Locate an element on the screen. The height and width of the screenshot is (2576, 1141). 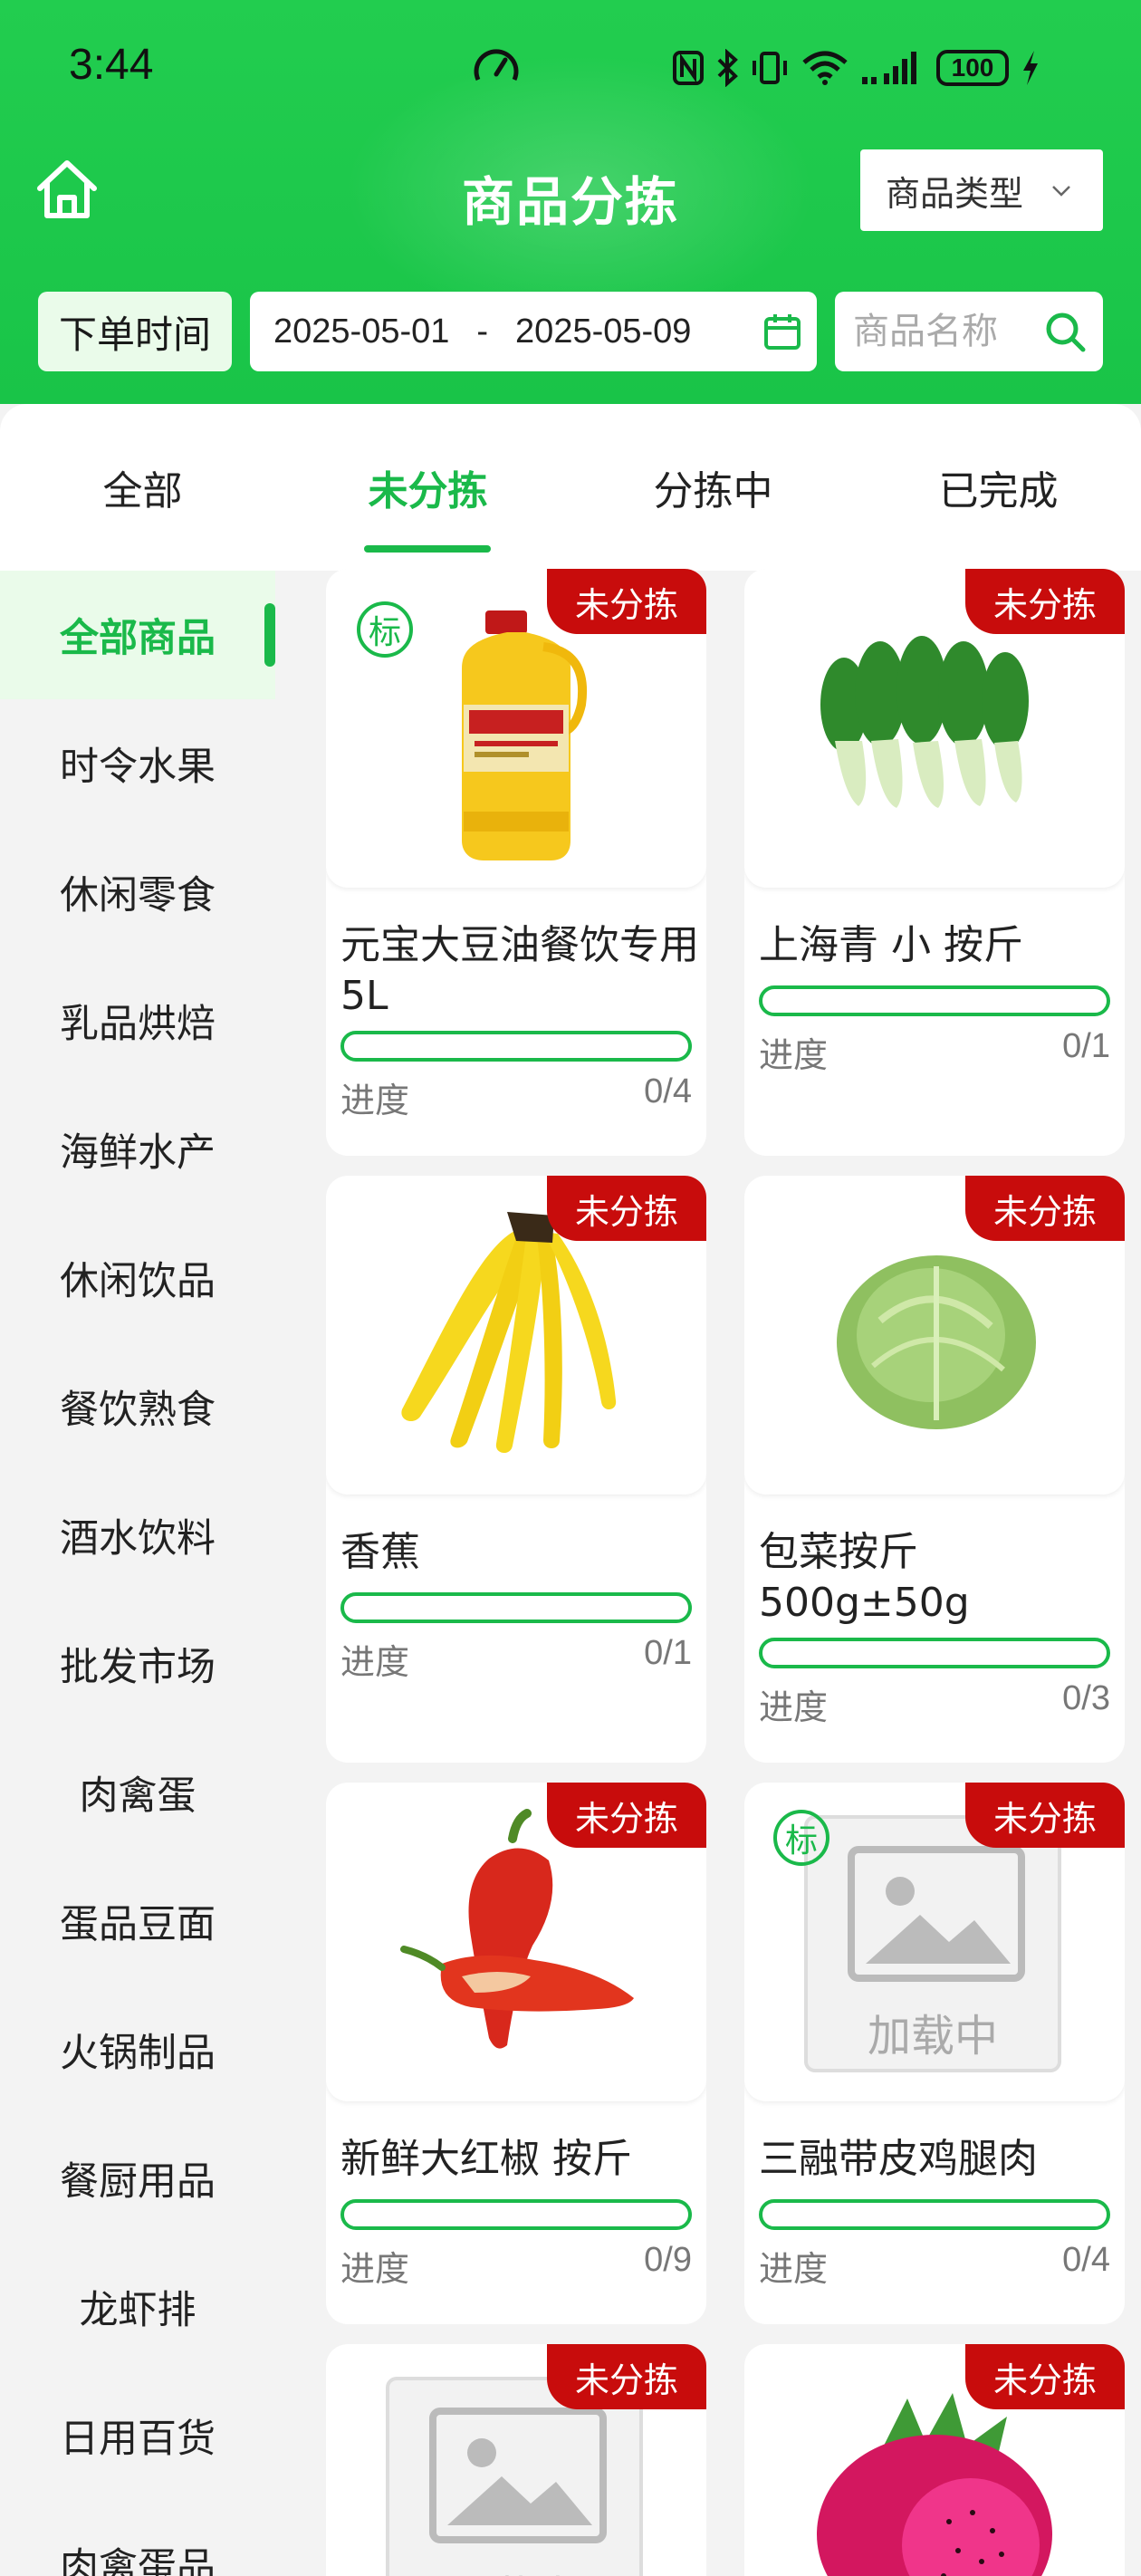
product-card: 未分拣 上海青 小 按斤 进度 0/1 is located at coordinates (935, 862).